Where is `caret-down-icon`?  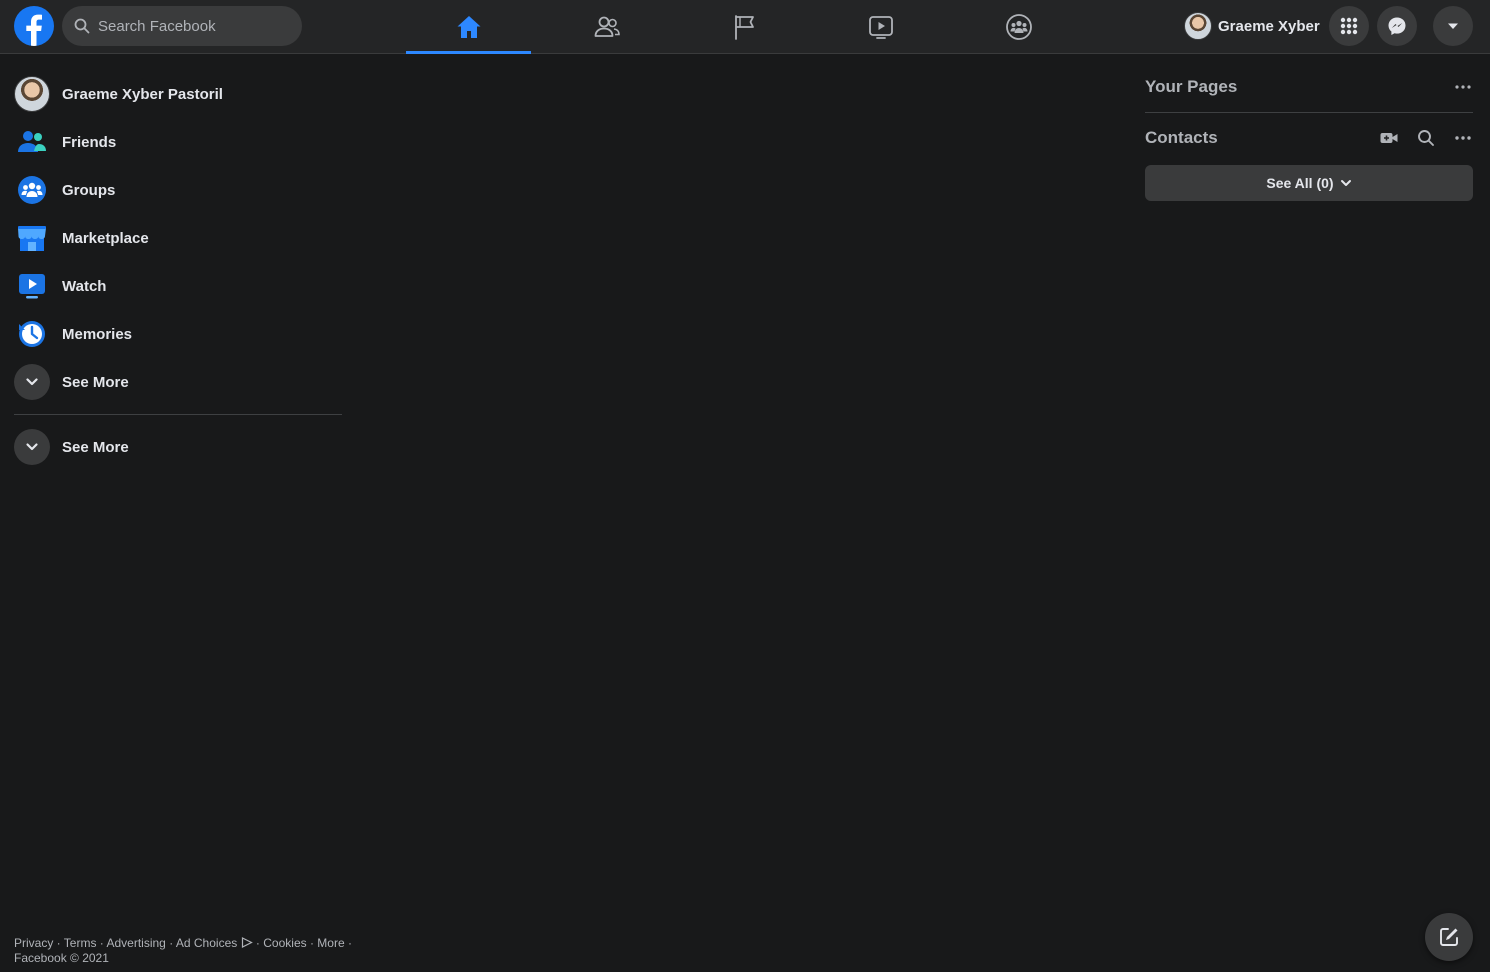
caret-down-icon is located at coordinates (1453, 26).